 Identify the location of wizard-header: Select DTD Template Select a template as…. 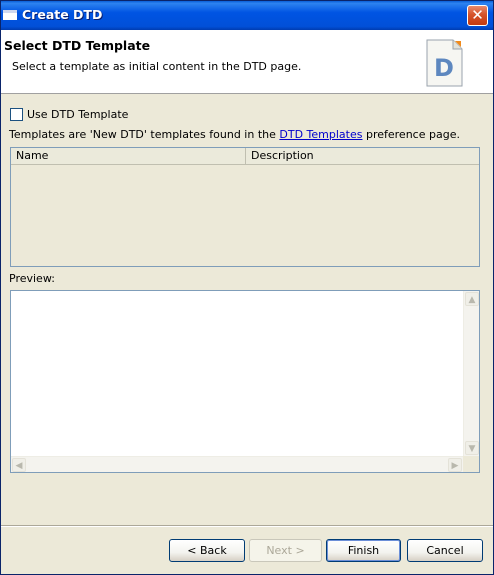
(247, 62).